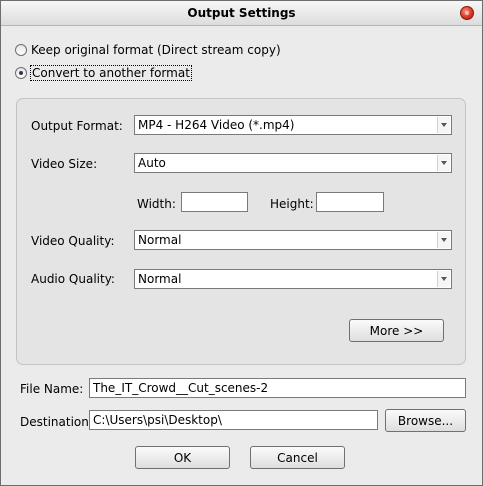 The width and height of the screenshot is (483, 486). Describe the element at coordinates (293, 163) in the screenshot. I see `video-size-select: Auto` at that location.